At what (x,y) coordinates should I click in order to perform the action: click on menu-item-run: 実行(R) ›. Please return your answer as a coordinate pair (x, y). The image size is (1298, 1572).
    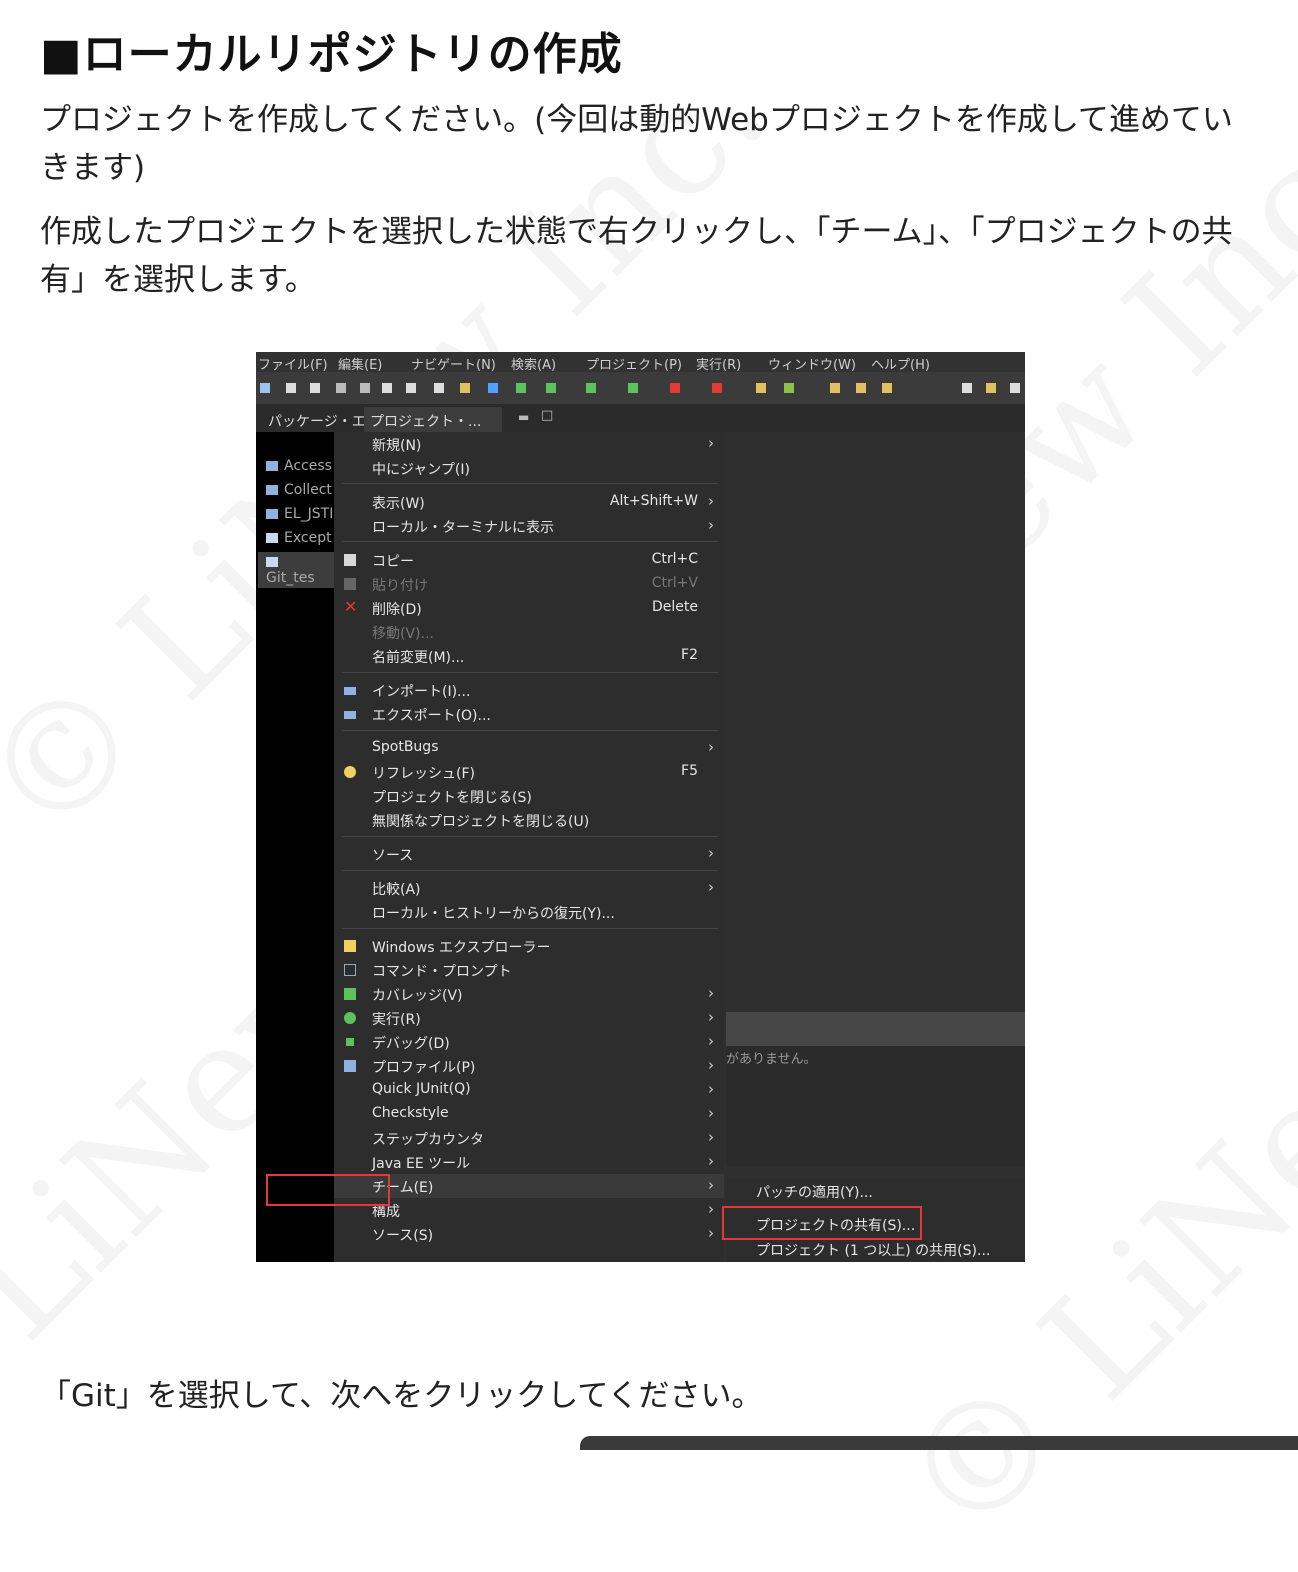
    Looking at the image, I should click on (529, 1018).